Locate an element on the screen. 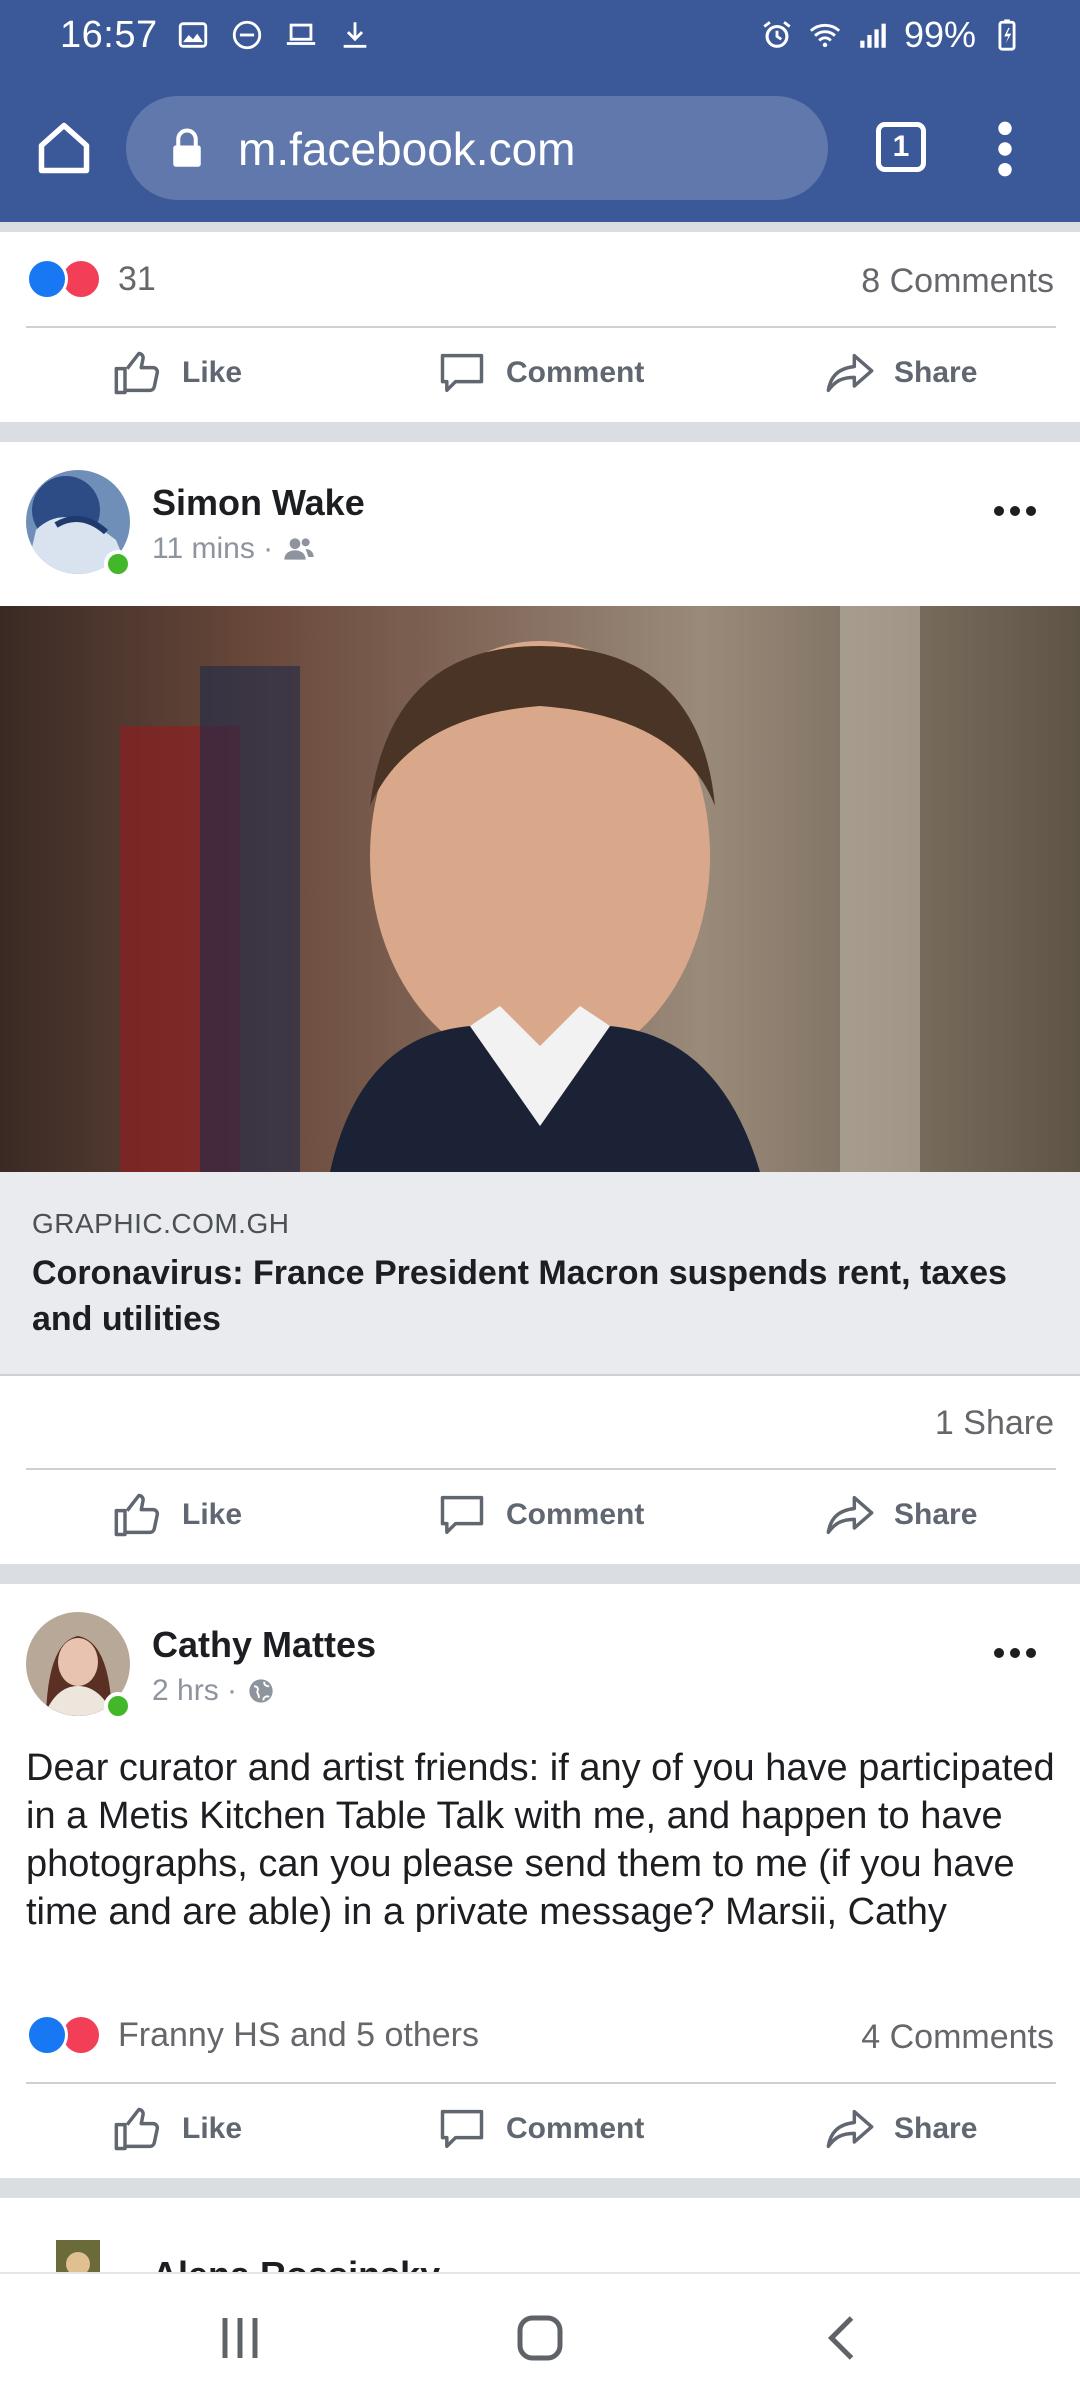 The image size is (1080, 2400). system-nav-bar is located at coordinates (540, 2336).